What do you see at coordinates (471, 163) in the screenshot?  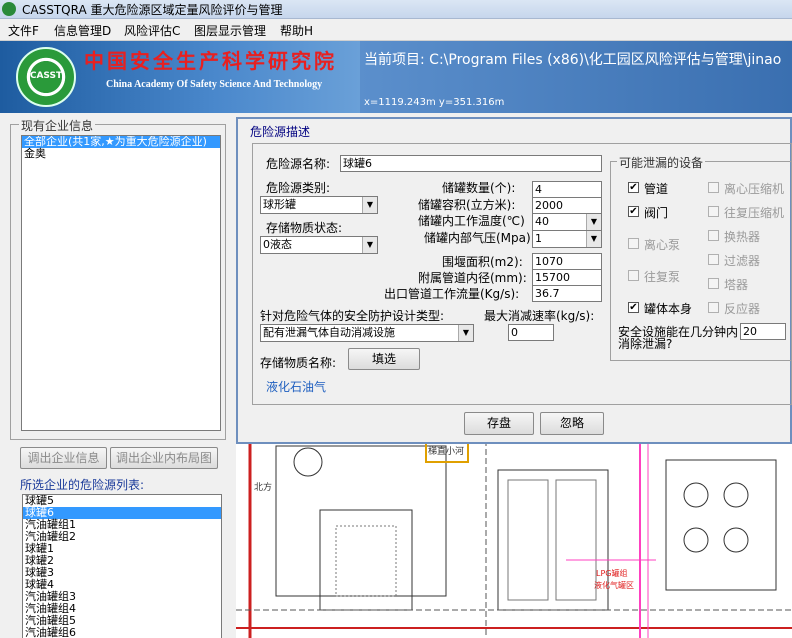 I see `hazard-name-input: 球罐6` at bounding box center [471, 163].